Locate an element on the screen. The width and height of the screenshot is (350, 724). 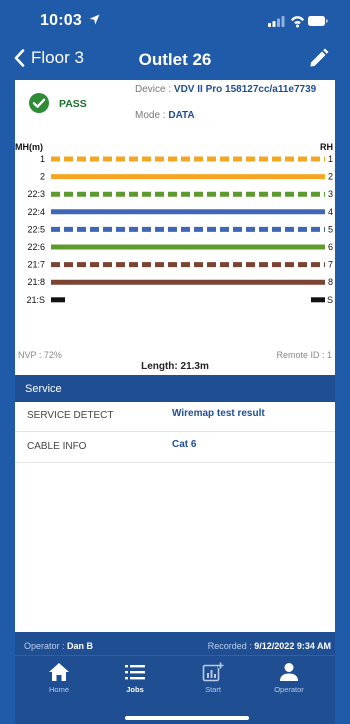
wire-left-label: 21:S is located at coordinates (35, 300).